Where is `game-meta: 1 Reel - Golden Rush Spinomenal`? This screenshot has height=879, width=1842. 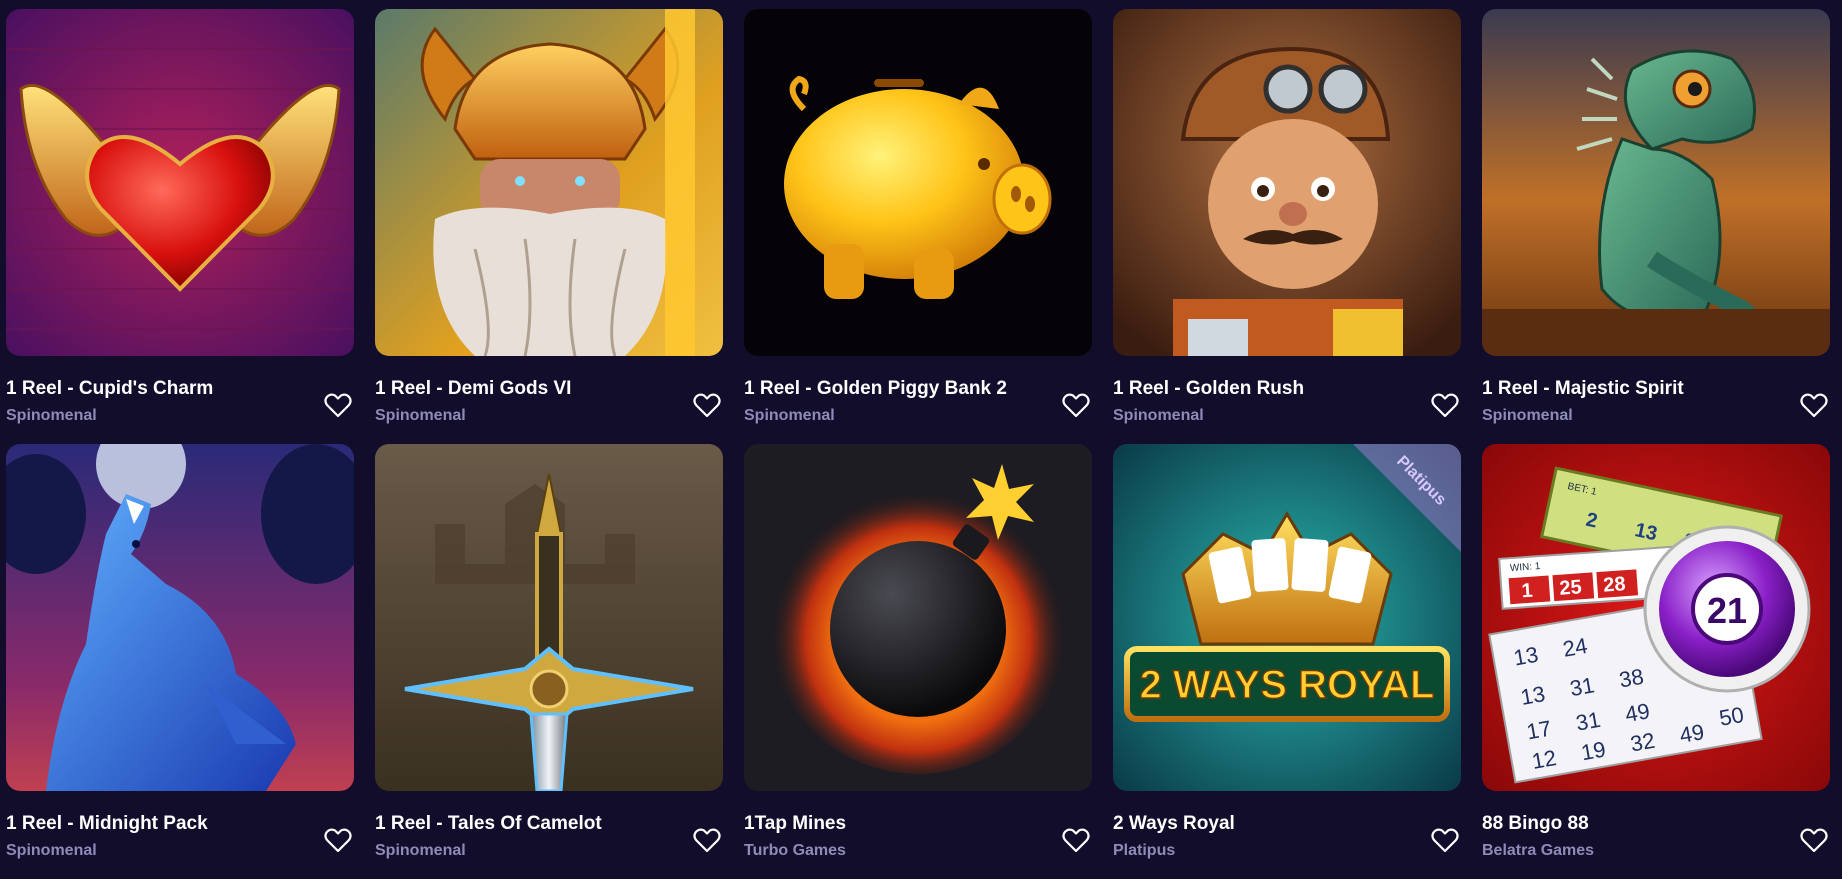 game-meta: 1 Reel - Golden Rush Spinomenal is located at coordinates (1287, 396).